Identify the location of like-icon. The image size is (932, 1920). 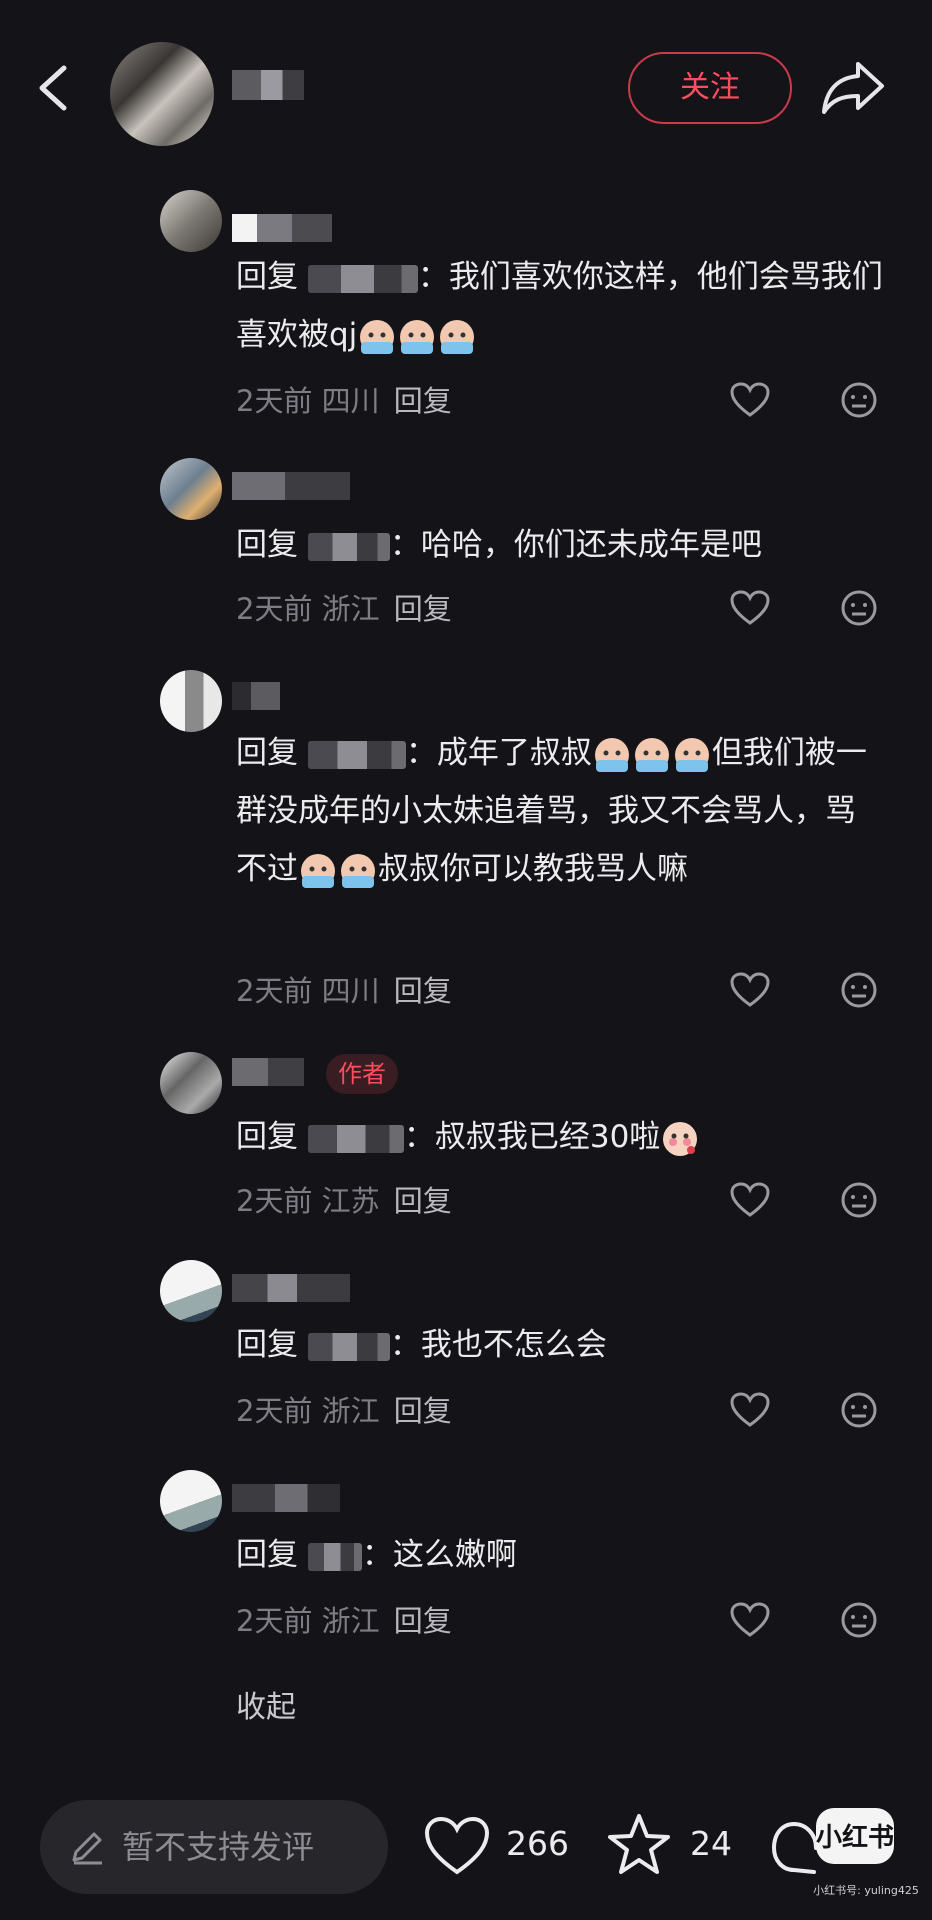
(457, 1846).